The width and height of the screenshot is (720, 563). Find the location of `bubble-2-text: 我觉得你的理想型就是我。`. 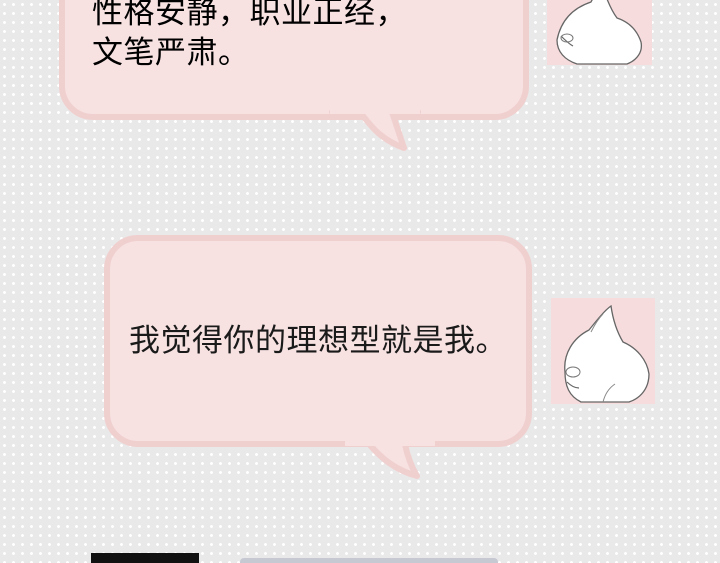

bubble-2-text: 我觉得你的理想型就是我。 is located at coordinates (318, 341).